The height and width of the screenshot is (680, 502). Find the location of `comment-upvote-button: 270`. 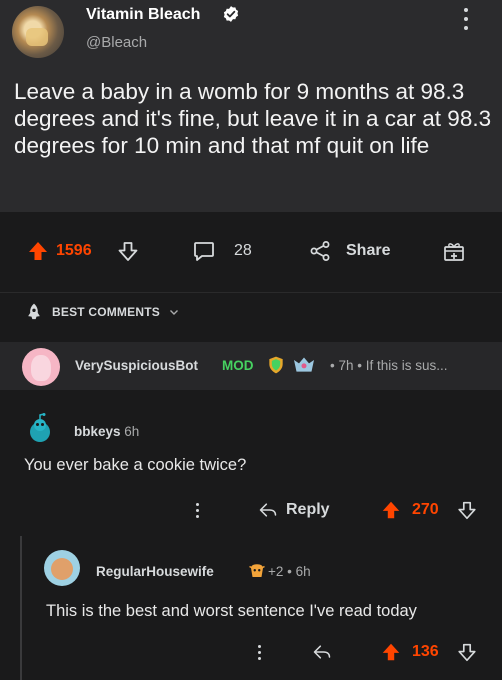

comment-upvote-button: 270 is located at coordinates (409, 510).